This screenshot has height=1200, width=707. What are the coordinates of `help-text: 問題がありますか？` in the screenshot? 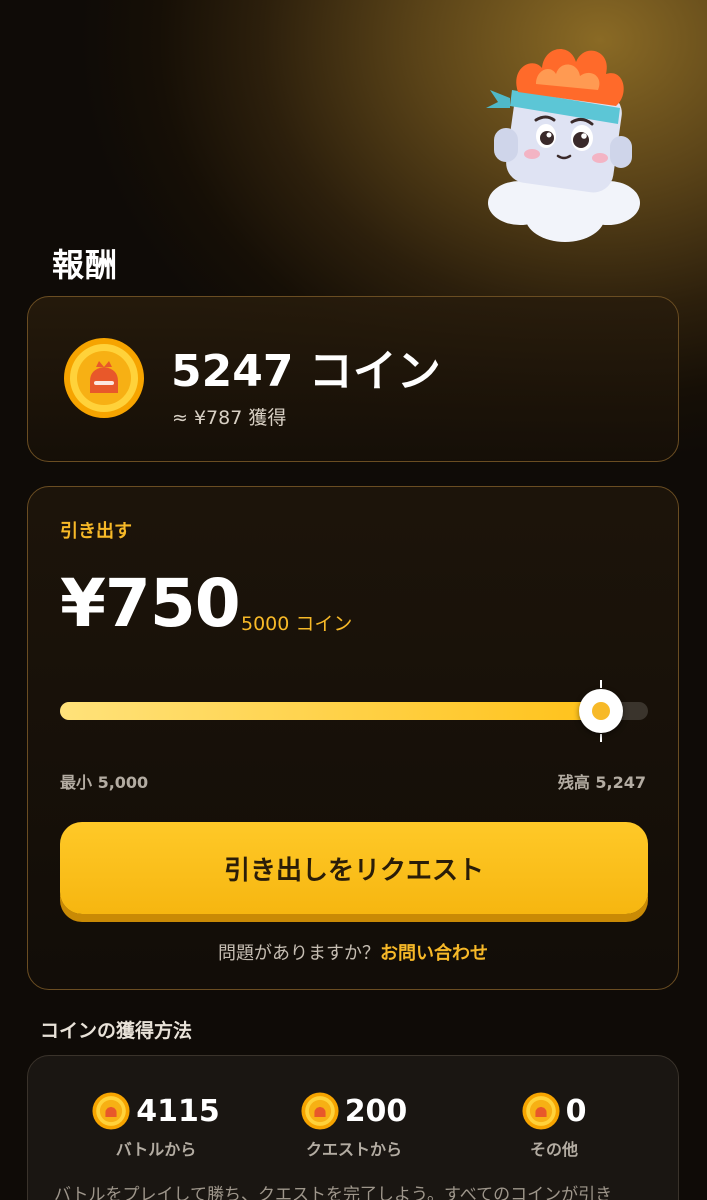 It's located at (299, 953).